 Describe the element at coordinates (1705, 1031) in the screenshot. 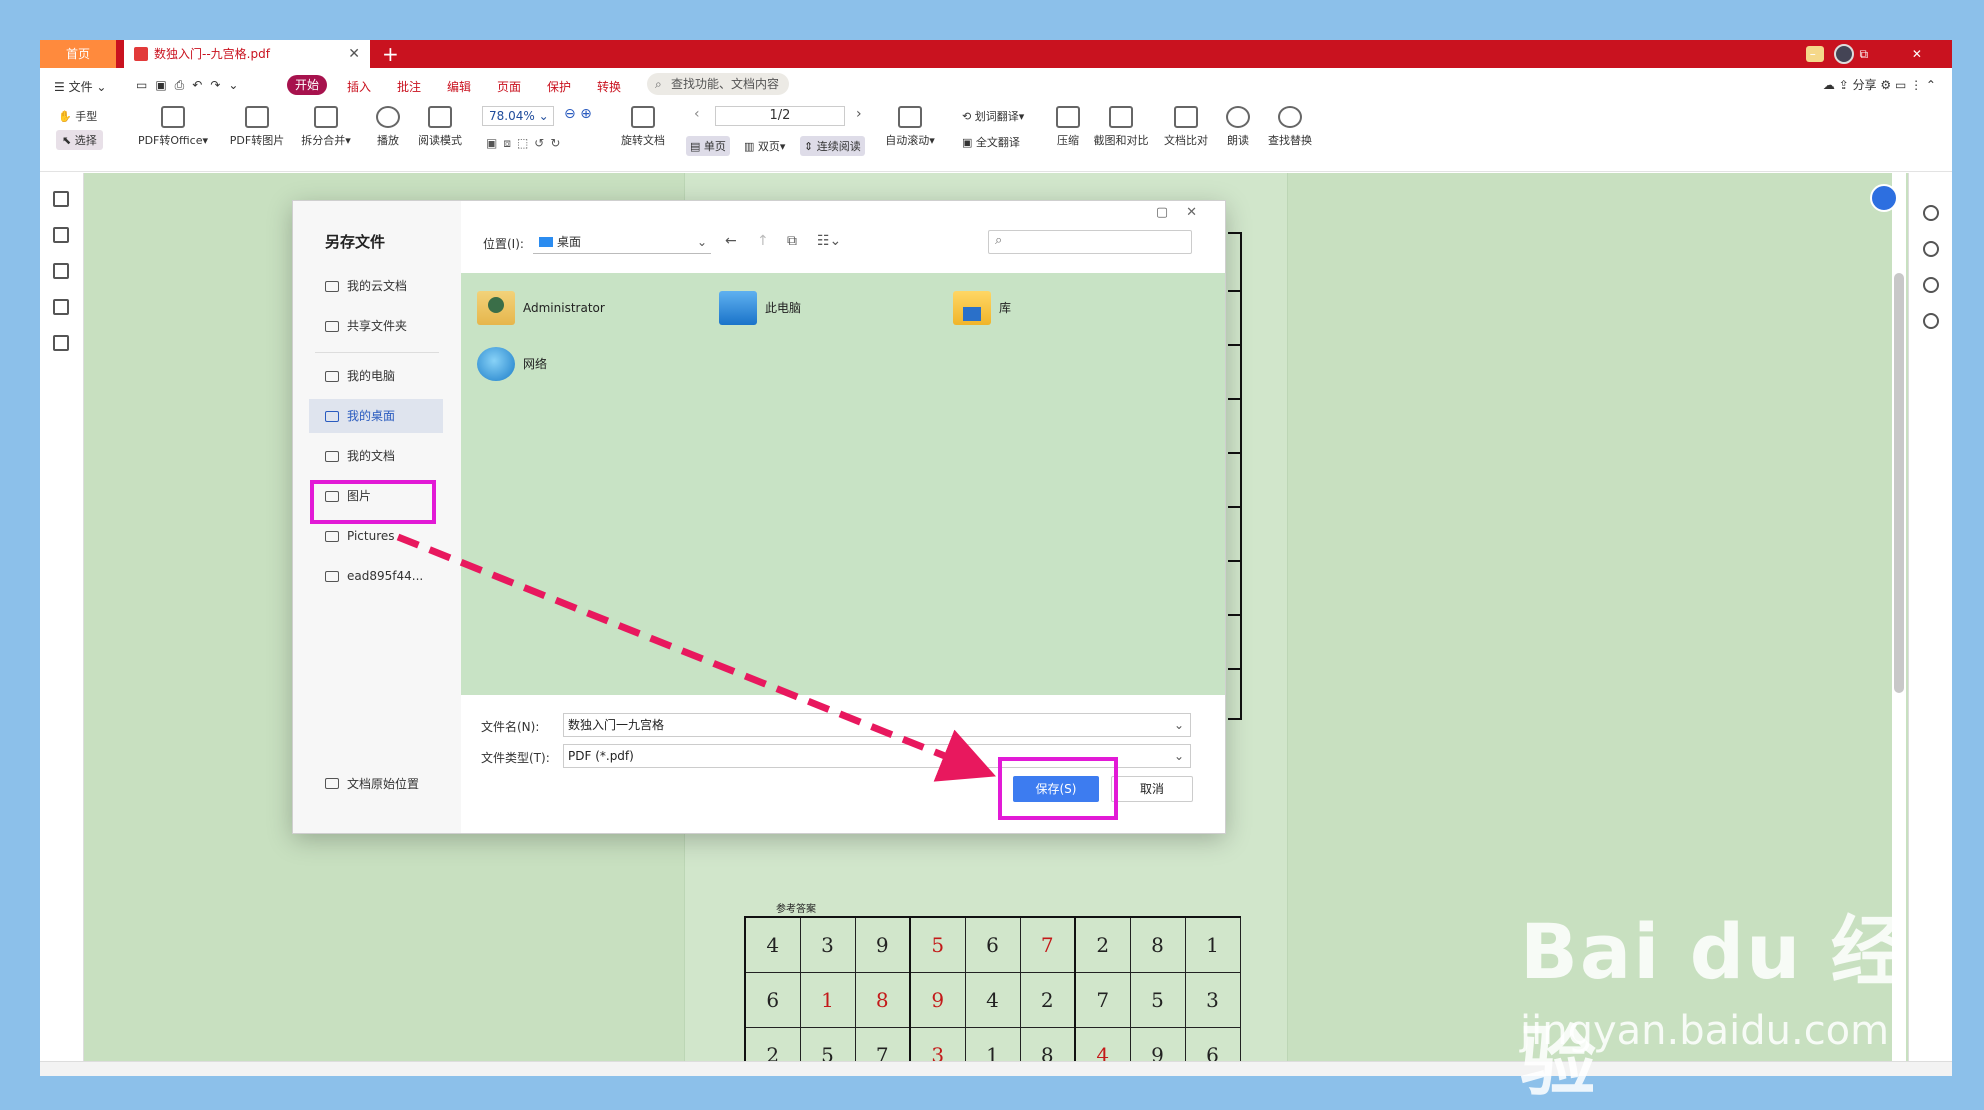

I see `watermark-url: jingyan.baidu.com` at that location.